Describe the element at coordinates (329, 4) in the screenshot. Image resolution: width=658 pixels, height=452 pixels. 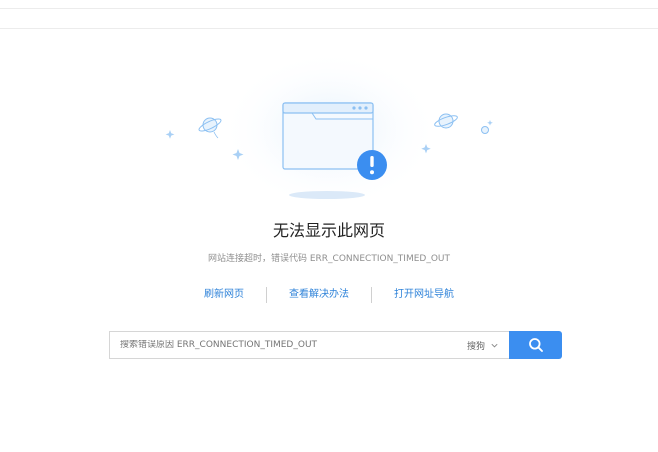
I see `top-bar` at that location.